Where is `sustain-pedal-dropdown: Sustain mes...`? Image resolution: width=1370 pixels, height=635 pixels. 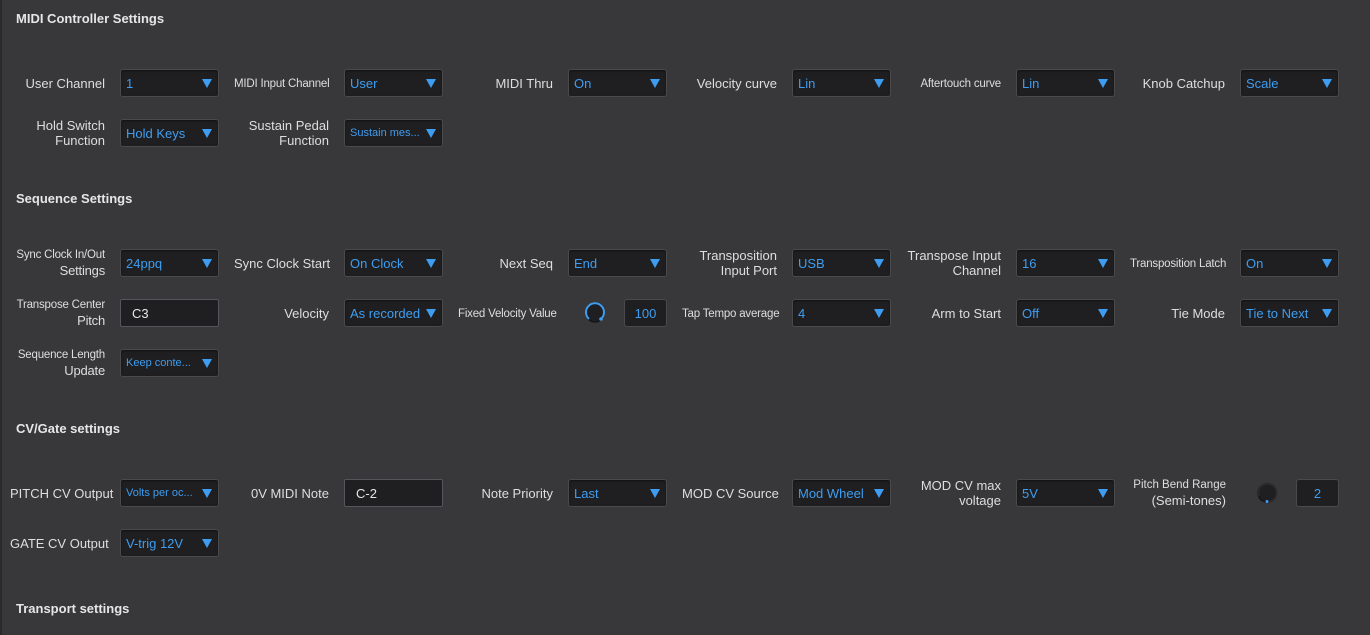 sustain-pedal-dropdown: Sustain mes... is located at coordinates (393, 133).